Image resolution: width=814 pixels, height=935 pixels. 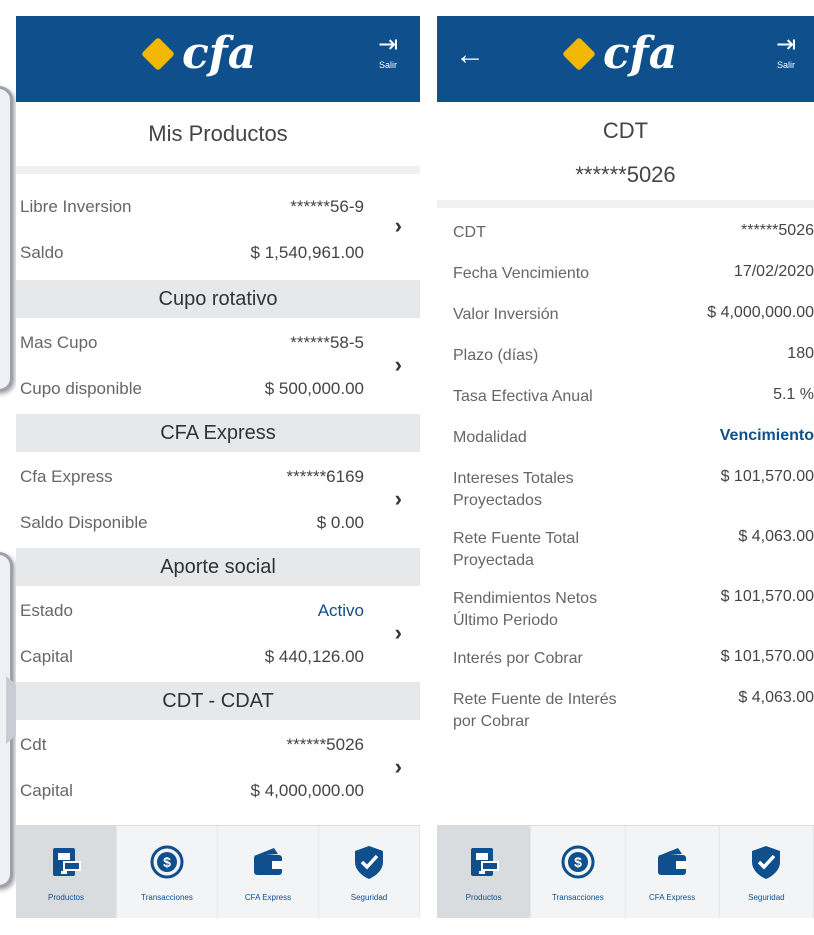 I want to click on detail-row: Modalidad Vencimiento, so click(x=625, y=439).